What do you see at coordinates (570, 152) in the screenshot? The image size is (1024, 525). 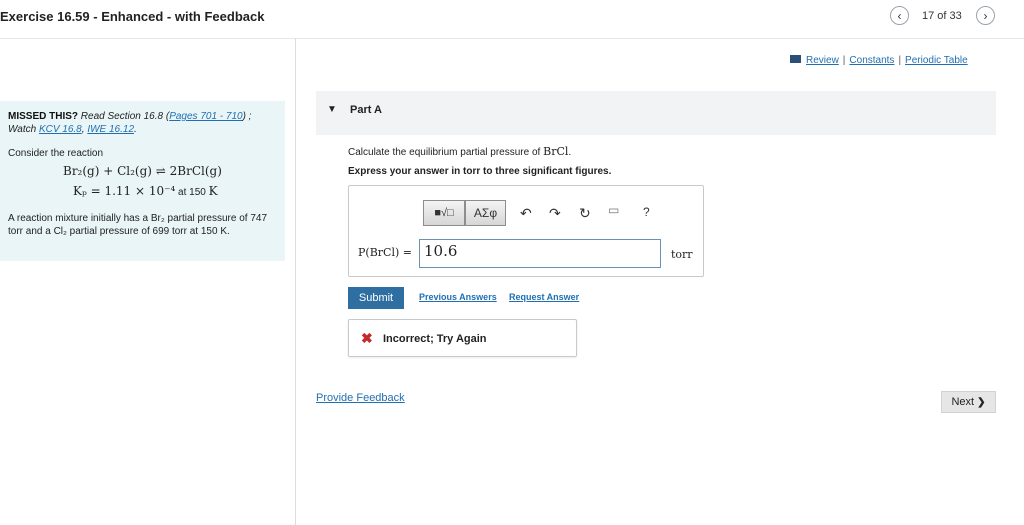 I see `calc-end: .` at bounding box center [570, 152].